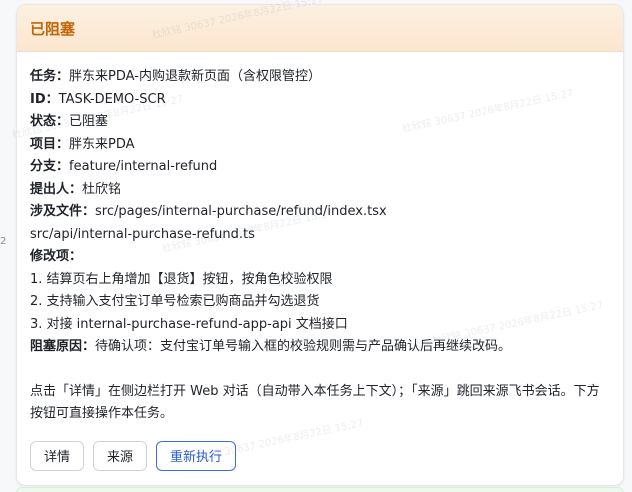  What do you see at coordinates (303, 346) in the screenshot?
I see `field-blocked-value: 待确认项：支付宝订单号输入框的校验规则需与产品确认后再继续改码。` at bounding box center [303, 346].